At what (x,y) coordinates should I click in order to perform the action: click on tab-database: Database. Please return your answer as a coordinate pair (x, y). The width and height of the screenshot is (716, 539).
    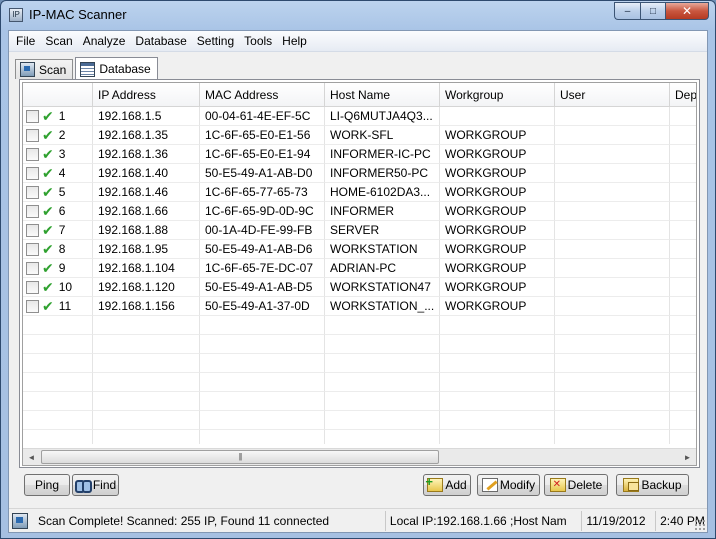
    Looking at the image, I should click on (116, 68).